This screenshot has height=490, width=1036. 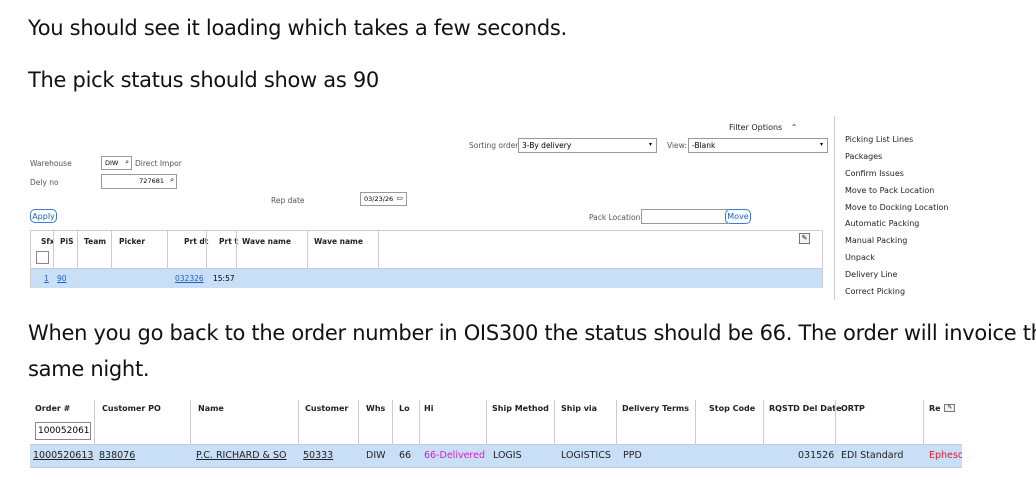 I want to click on sorting-order-value: 3-By delivery, so click(x=547, y=145).